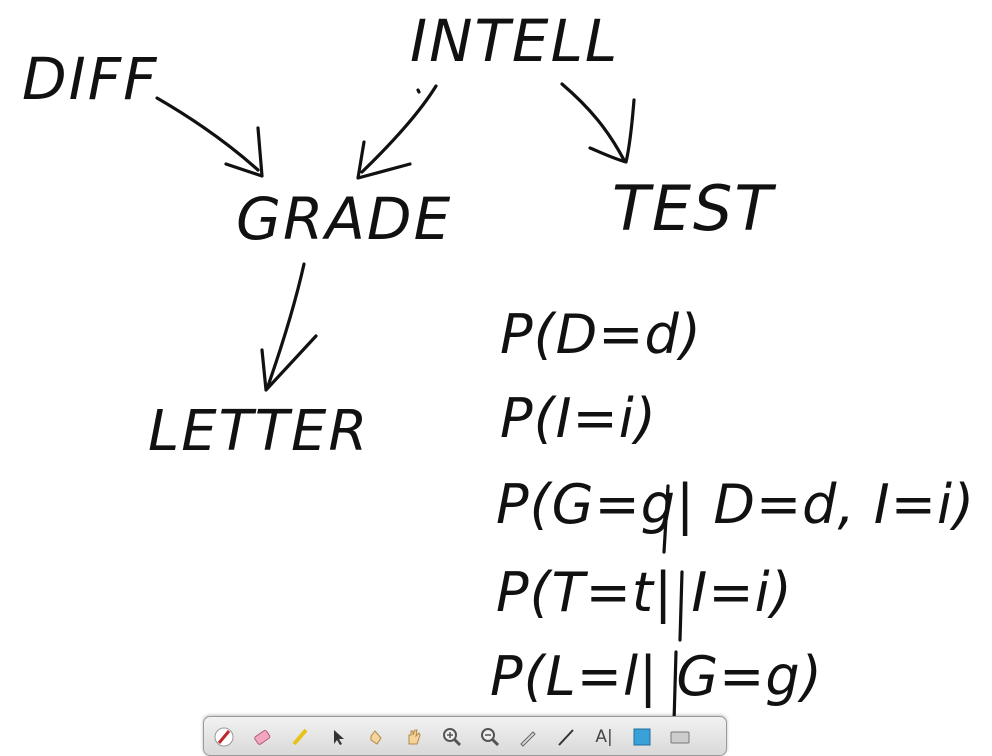 The image size is (992, 756). I want to click on formula-p-difficulty: P(D=d), so click(601, 334).